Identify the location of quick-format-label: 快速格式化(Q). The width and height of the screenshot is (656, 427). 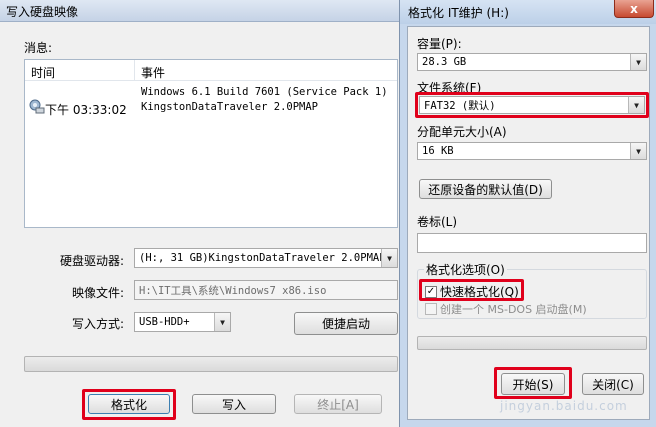
(479, 292).